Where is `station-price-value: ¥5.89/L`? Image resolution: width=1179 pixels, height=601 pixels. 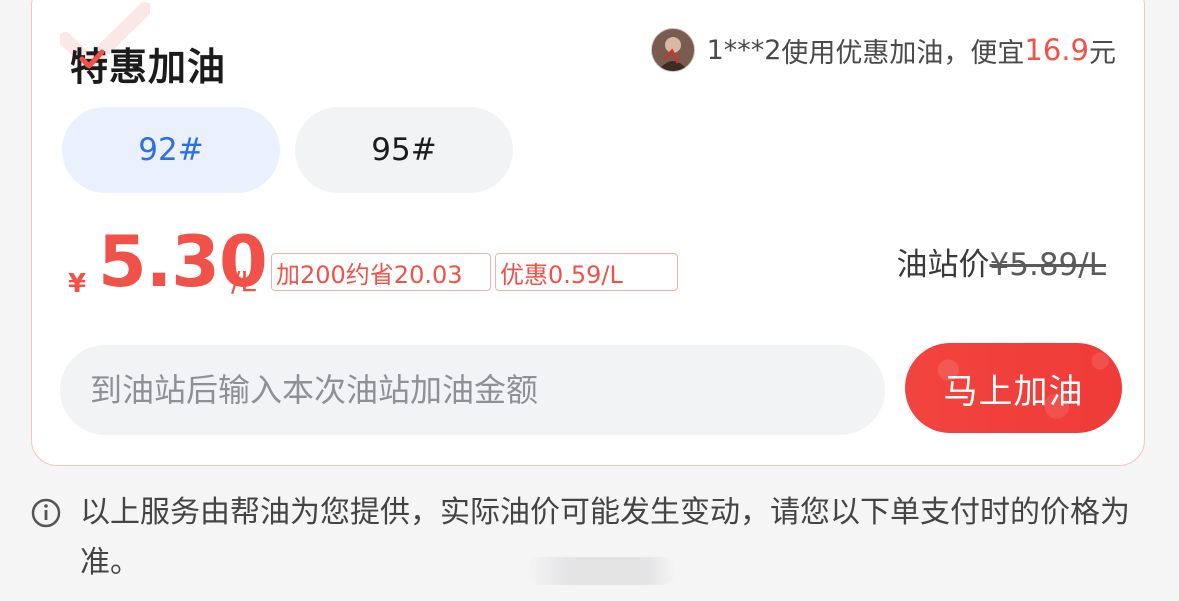
station-price-value: ¥5.89/L is located at coordinates (1047, 265).